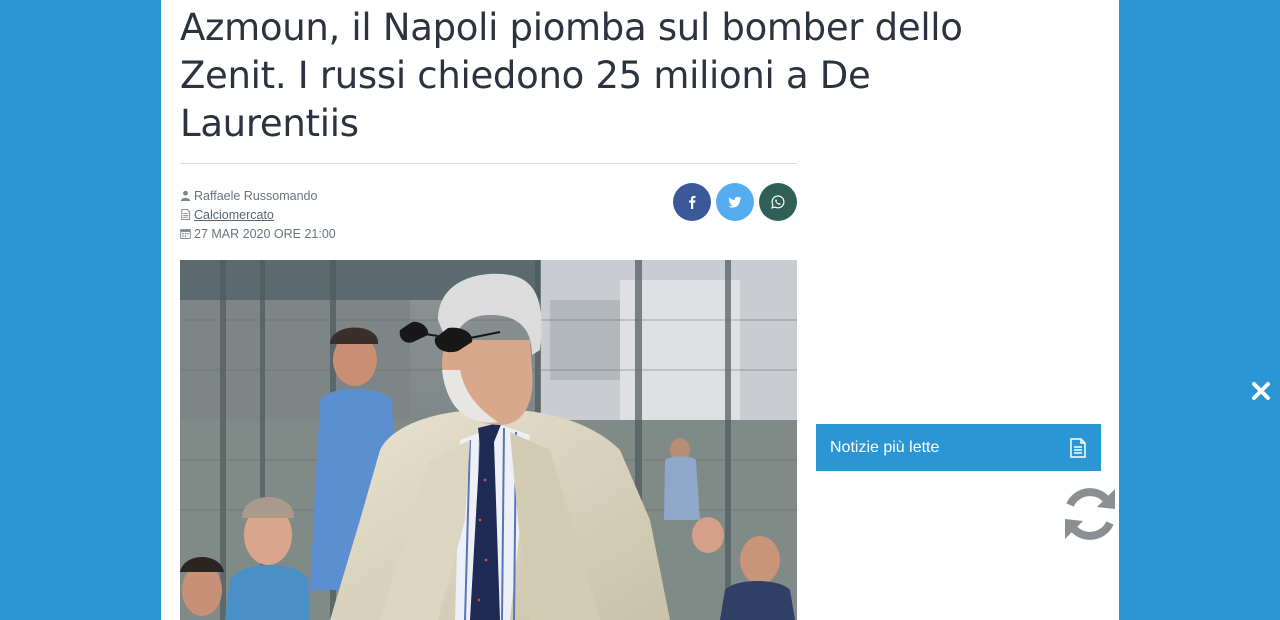 This screenshot has width=1280, height=620. What do you see at coordinates (1261, 391) in the screenshot?
I see `close-icon` at bounding box center [1261, 391].